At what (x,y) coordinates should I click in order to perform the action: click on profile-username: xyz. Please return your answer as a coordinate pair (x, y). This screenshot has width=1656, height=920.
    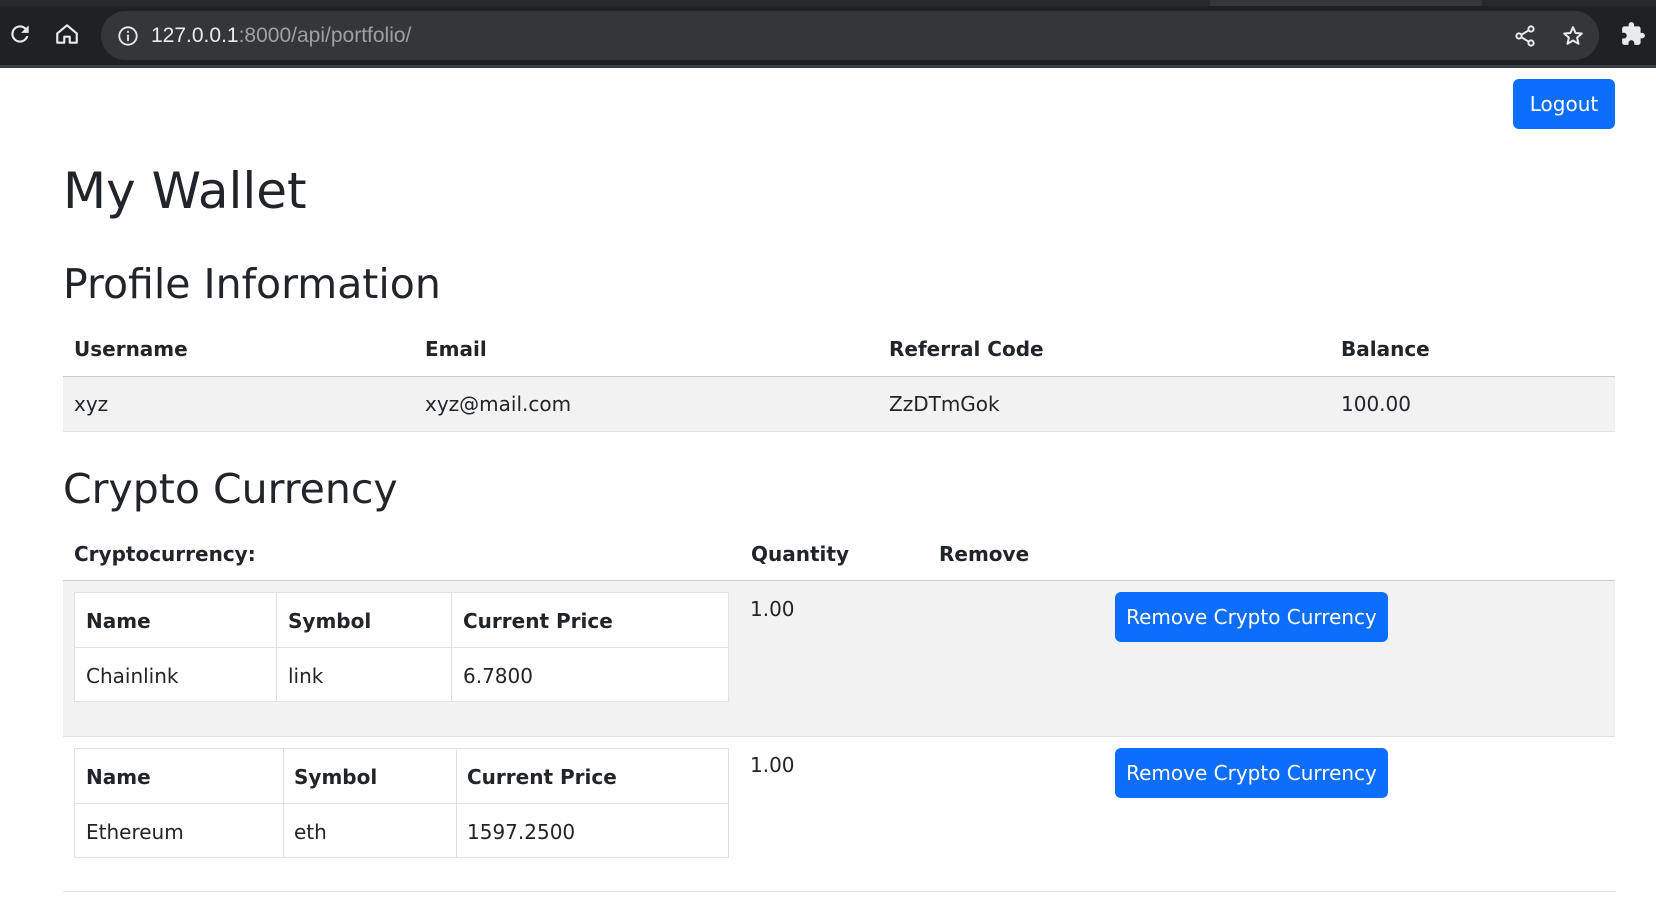
    Looking at the image, I should click on (91, 404).